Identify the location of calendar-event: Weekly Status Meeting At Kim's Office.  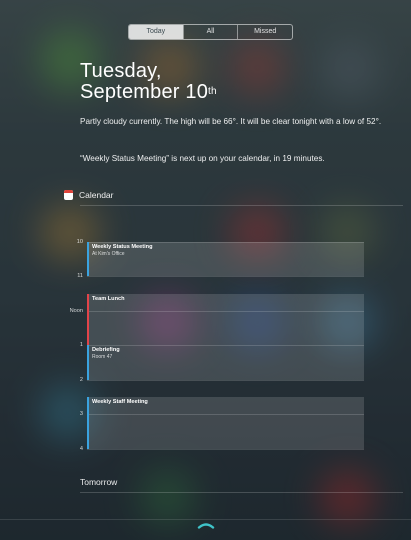
(225, 259).